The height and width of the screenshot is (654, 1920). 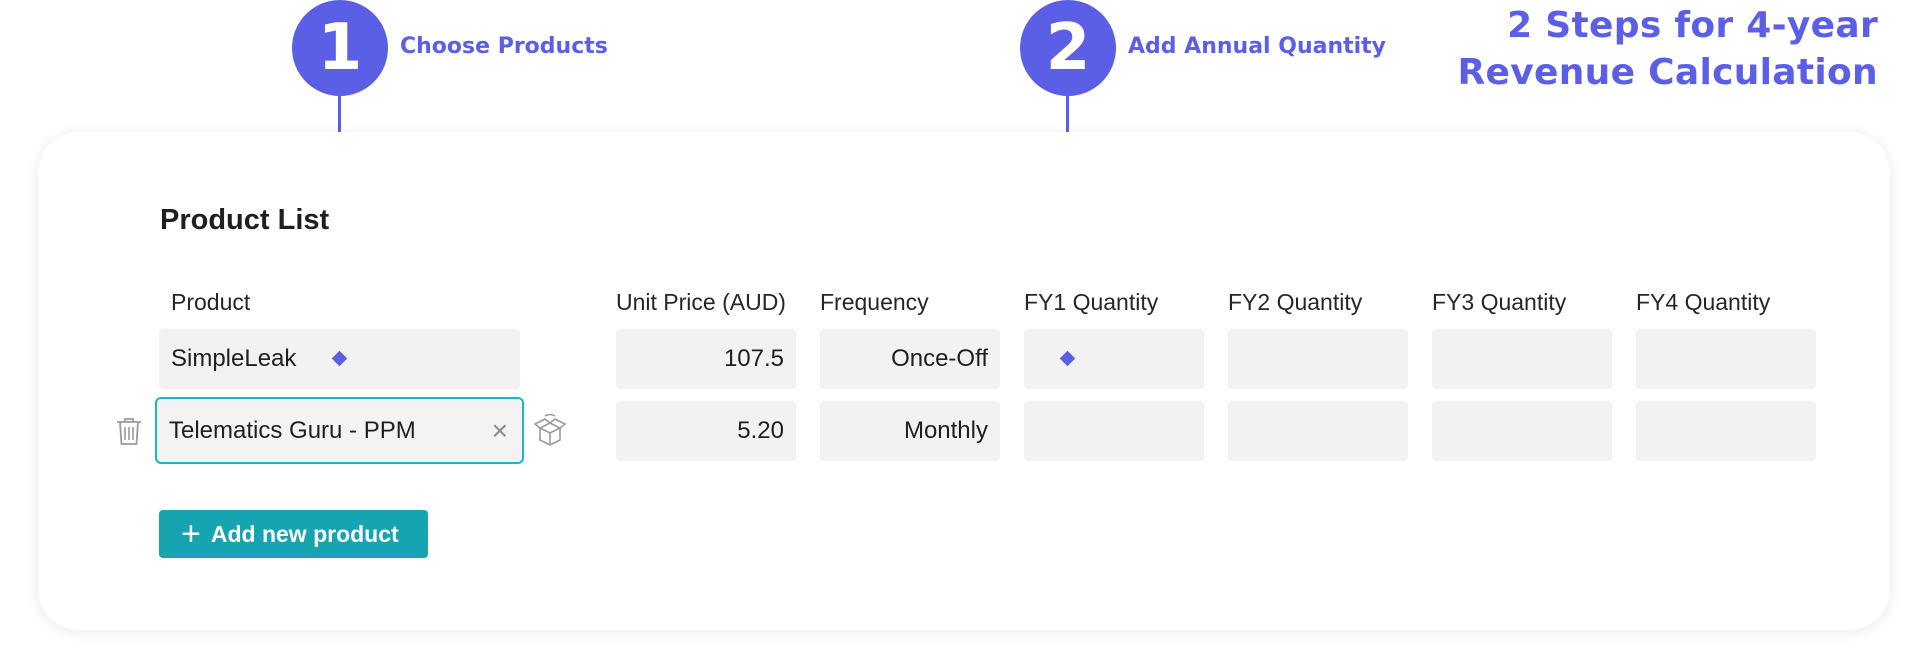 What do you see at coordinates (1692, 25) in the screenshot?
I see `headline-line-1: 2 Steps for 4-year` at bounding box center [1692, 25].